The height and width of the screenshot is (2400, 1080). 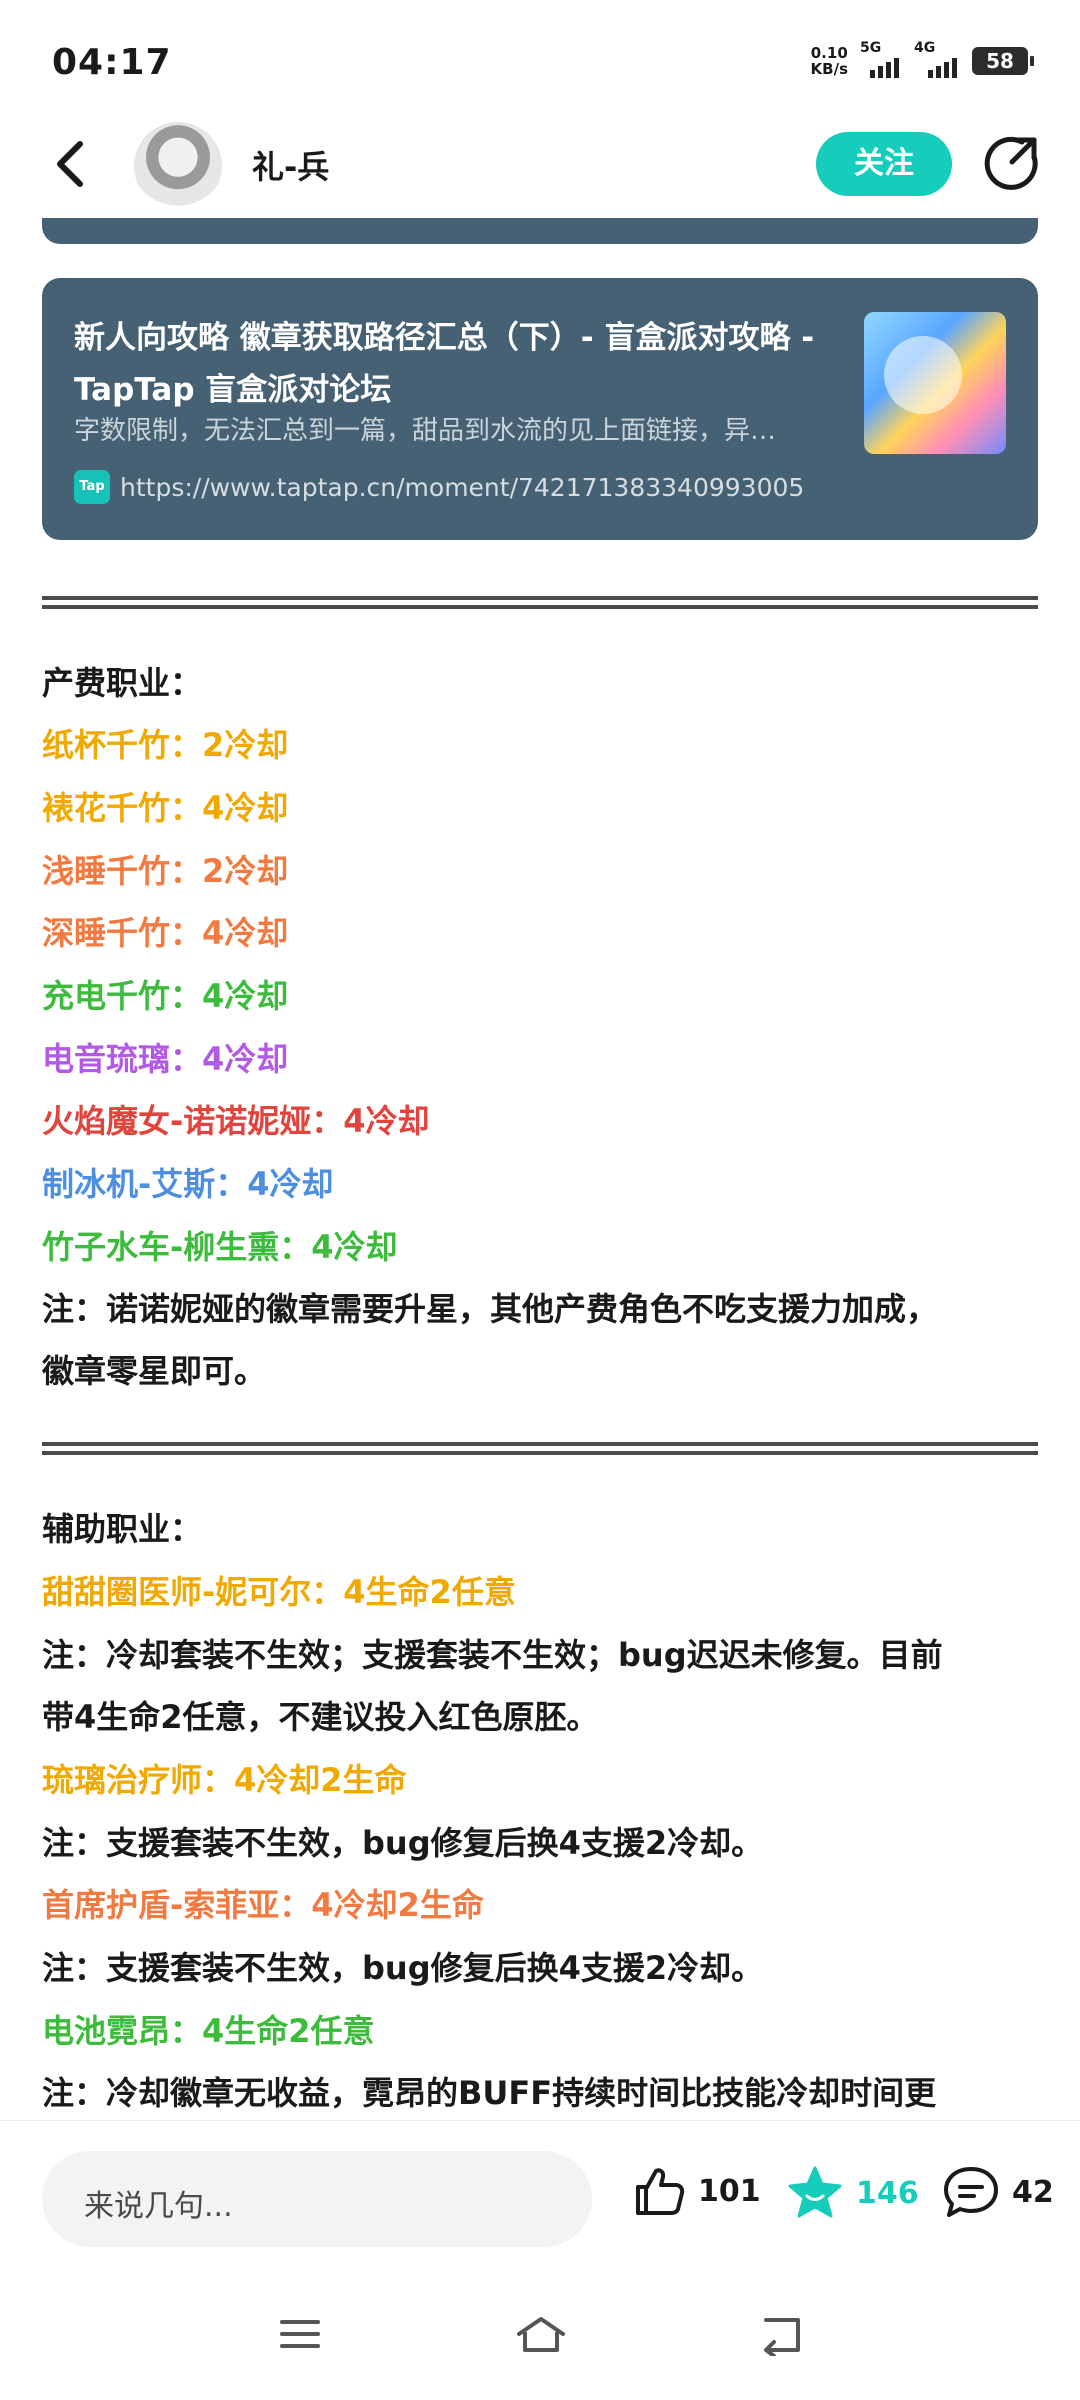 I want to click on network-speed: 0.10 KB/s, so click(x=829, y=61).